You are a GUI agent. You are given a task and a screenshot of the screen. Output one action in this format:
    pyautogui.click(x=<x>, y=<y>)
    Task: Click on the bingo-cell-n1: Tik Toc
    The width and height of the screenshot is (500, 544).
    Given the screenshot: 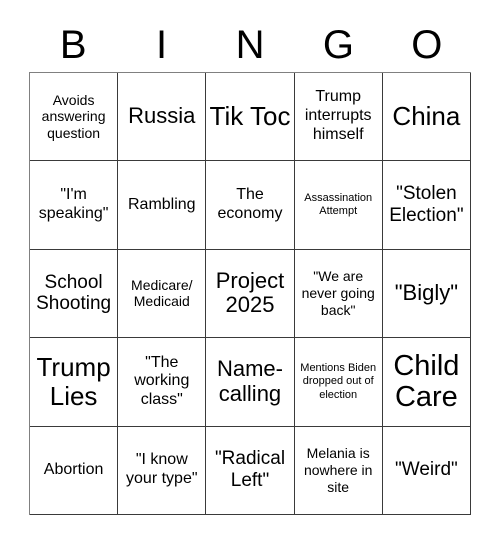 What is the action you would take?
    pyautogui.click(x=250, y=117)
    